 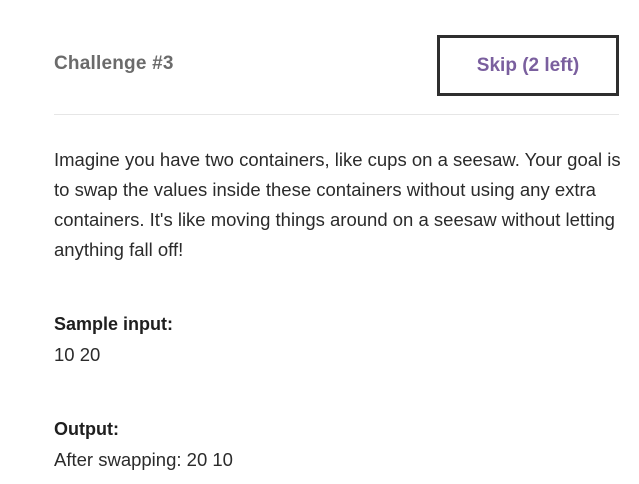 What do you see at coordinates (86, 429) in the screenshot?
I see `output-label: Output:` at bounding box center [86, 429].